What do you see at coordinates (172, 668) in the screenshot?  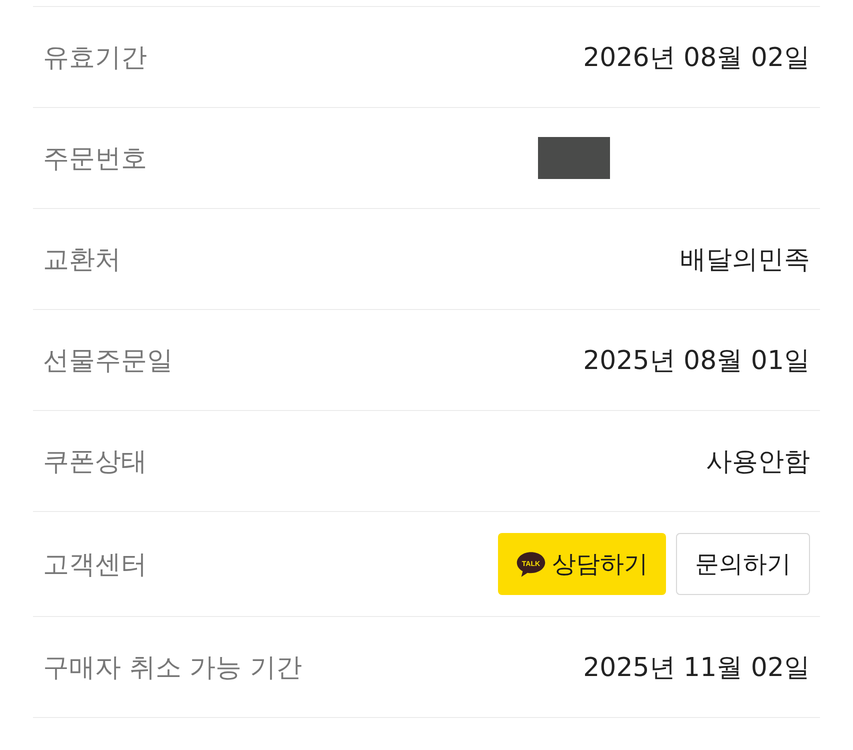 I see `row-label: 구매자 취소 가능 기간` at bounding box center [172, 668].